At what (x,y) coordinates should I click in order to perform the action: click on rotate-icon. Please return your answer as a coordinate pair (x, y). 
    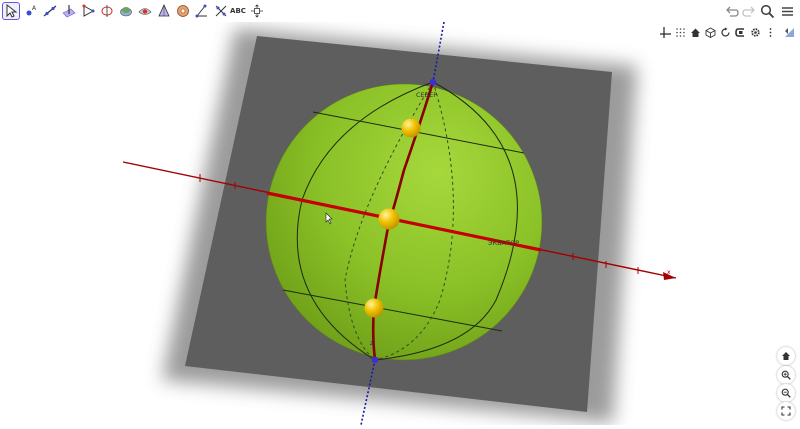
    Looking at the image, I should click on (725, 32).